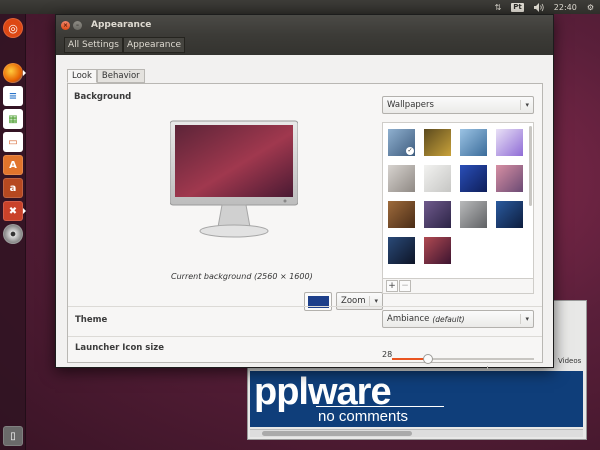 The width and height of the screenshot is (600, 450). I want to click on breadcrumb-appearance: Appearance, so click(153, 45).